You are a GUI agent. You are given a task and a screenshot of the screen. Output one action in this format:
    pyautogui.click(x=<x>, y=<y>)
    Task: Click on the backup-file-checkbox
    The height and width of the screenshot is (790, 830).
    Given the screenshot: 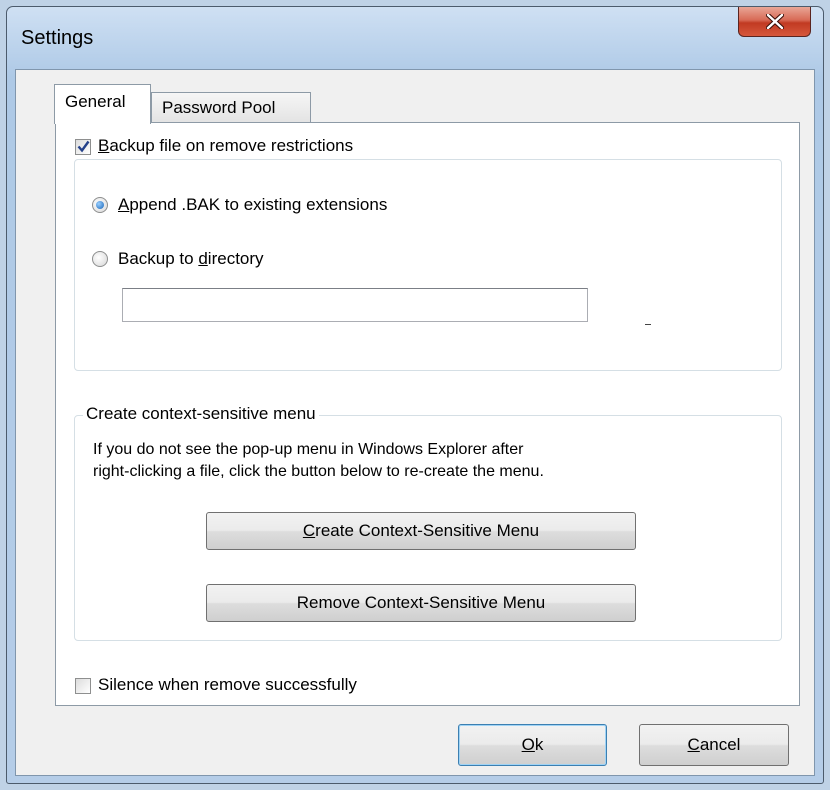 What is the action you would take?
    pyautogui.click(x=83, y=147)
    